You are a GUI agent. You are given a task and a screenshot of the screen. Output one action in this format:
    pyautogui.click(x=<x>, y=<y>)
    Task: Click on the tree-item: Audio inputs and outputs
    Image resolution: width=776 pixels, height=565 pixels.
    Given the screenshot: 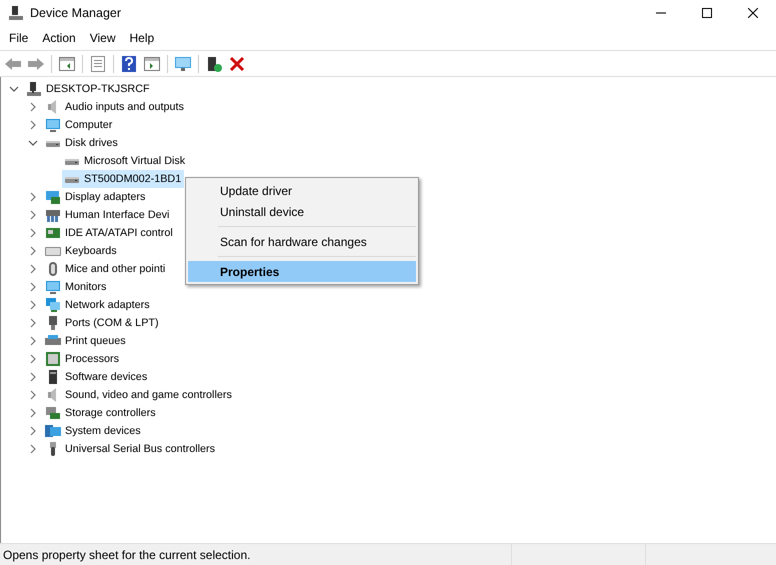 What is the action you would take?
    pyautogui.click(x=115, y=107)
    